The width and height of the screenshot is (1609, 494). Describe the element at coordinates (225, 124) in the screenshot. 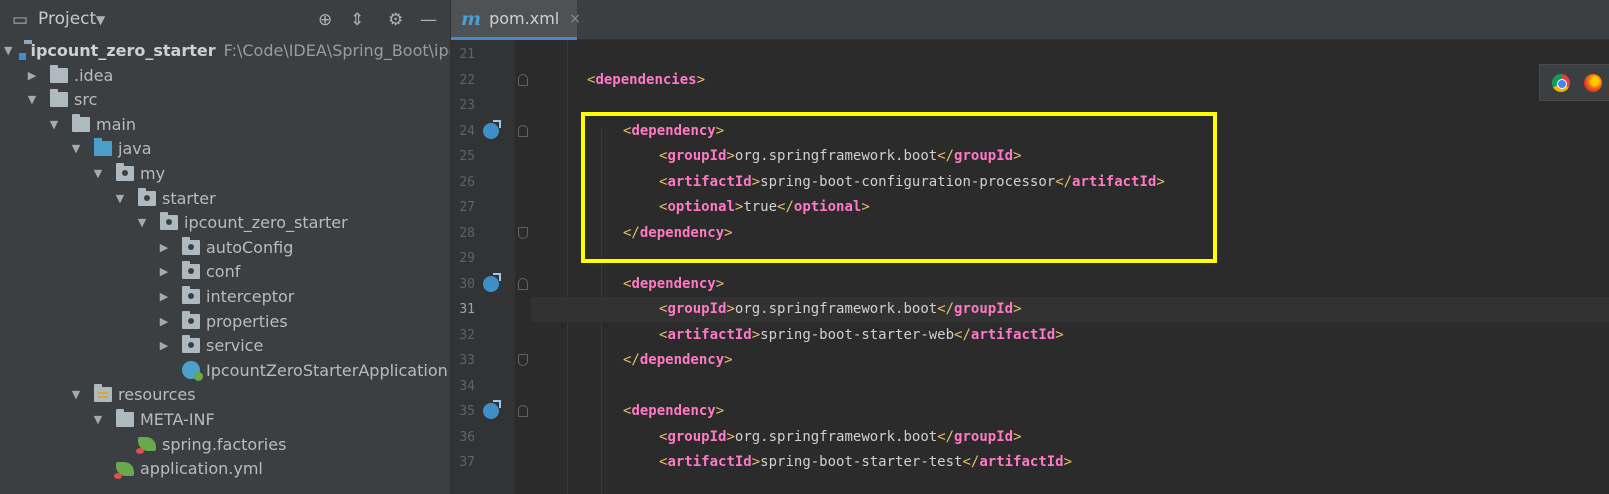

I see `tree-item: ▼ main` at that location.